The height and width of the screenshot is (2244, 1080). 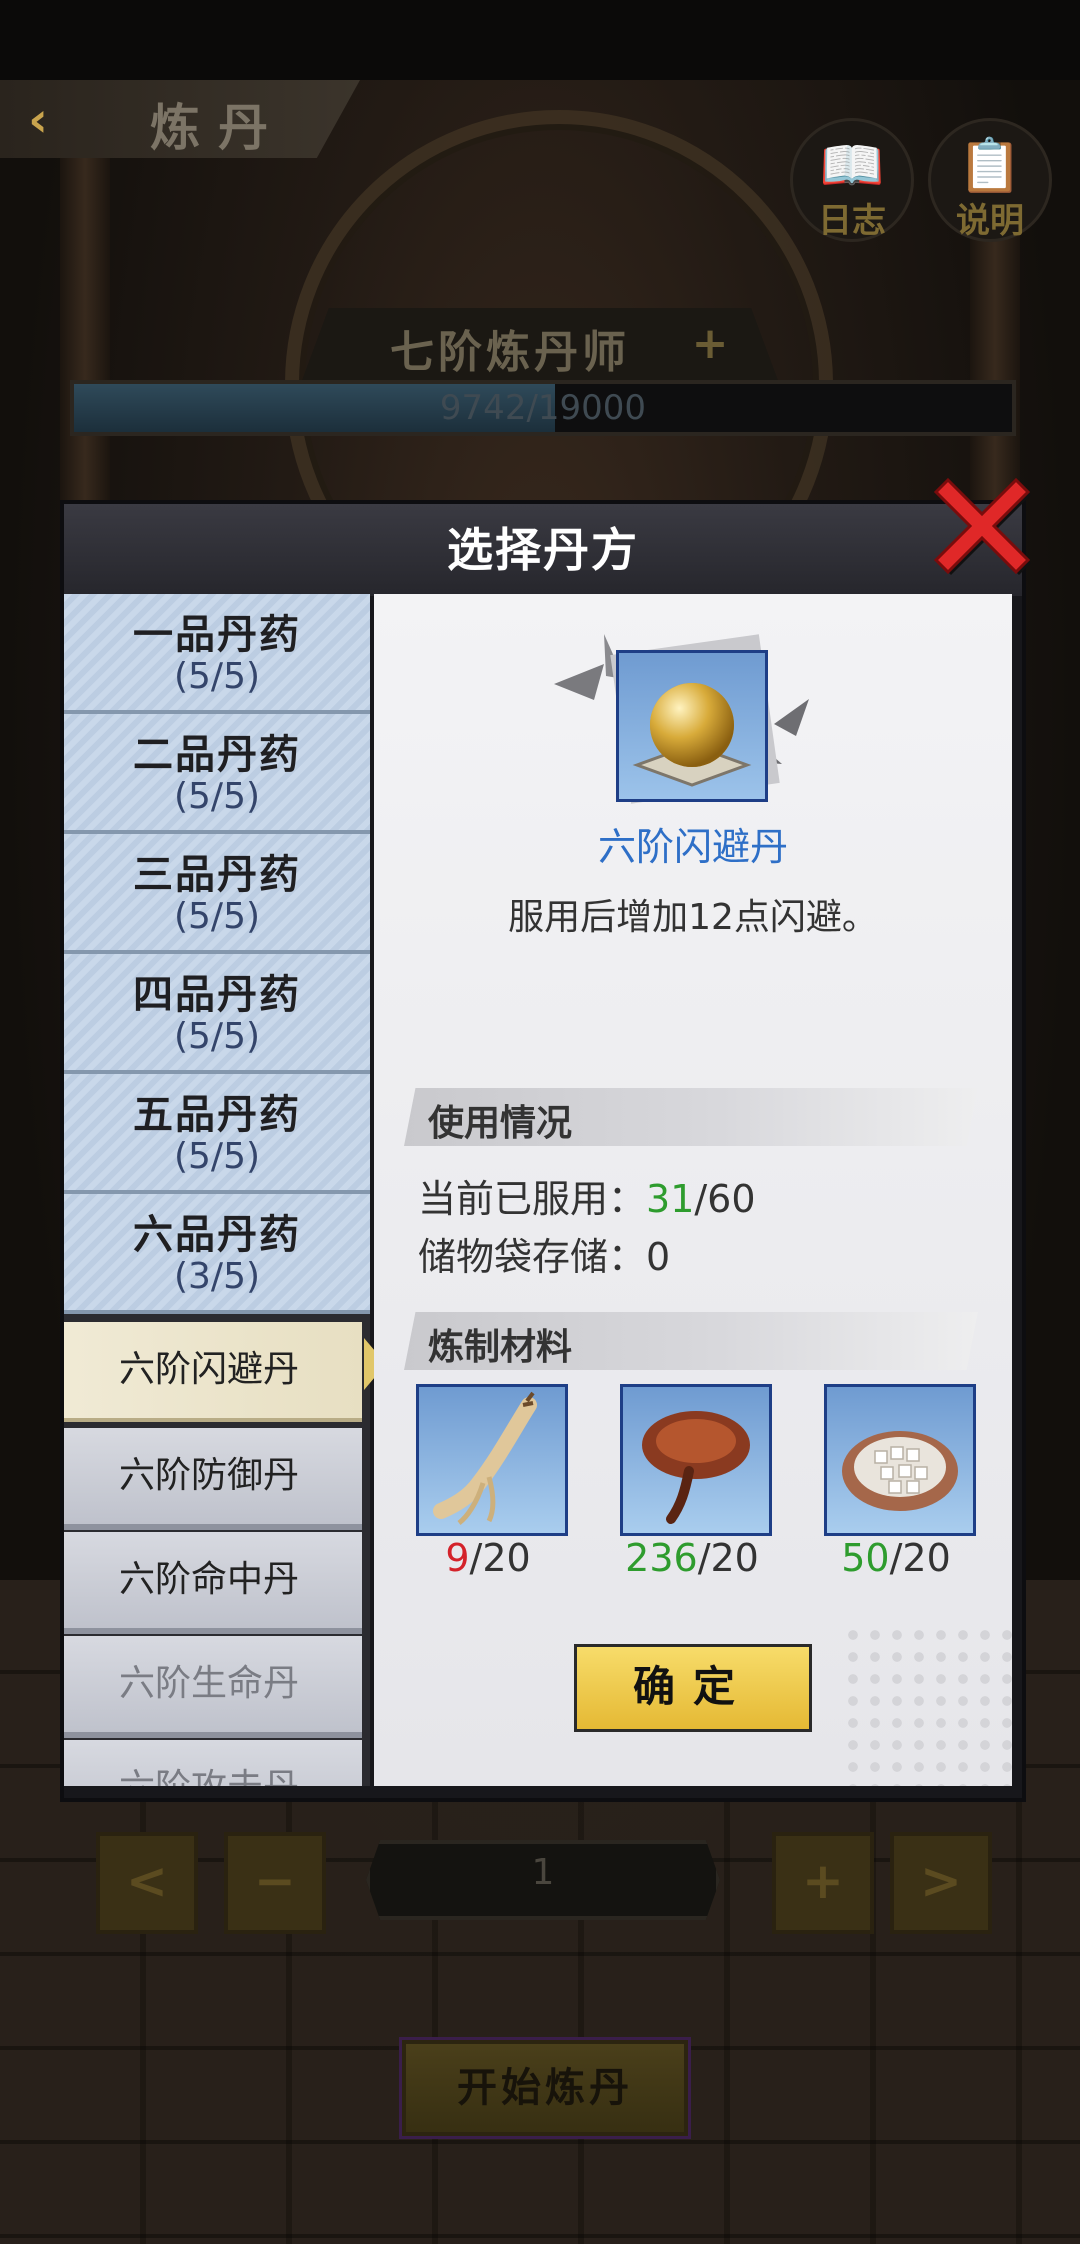 I want to click on minus-button: −, so click(x=275, y=1883).